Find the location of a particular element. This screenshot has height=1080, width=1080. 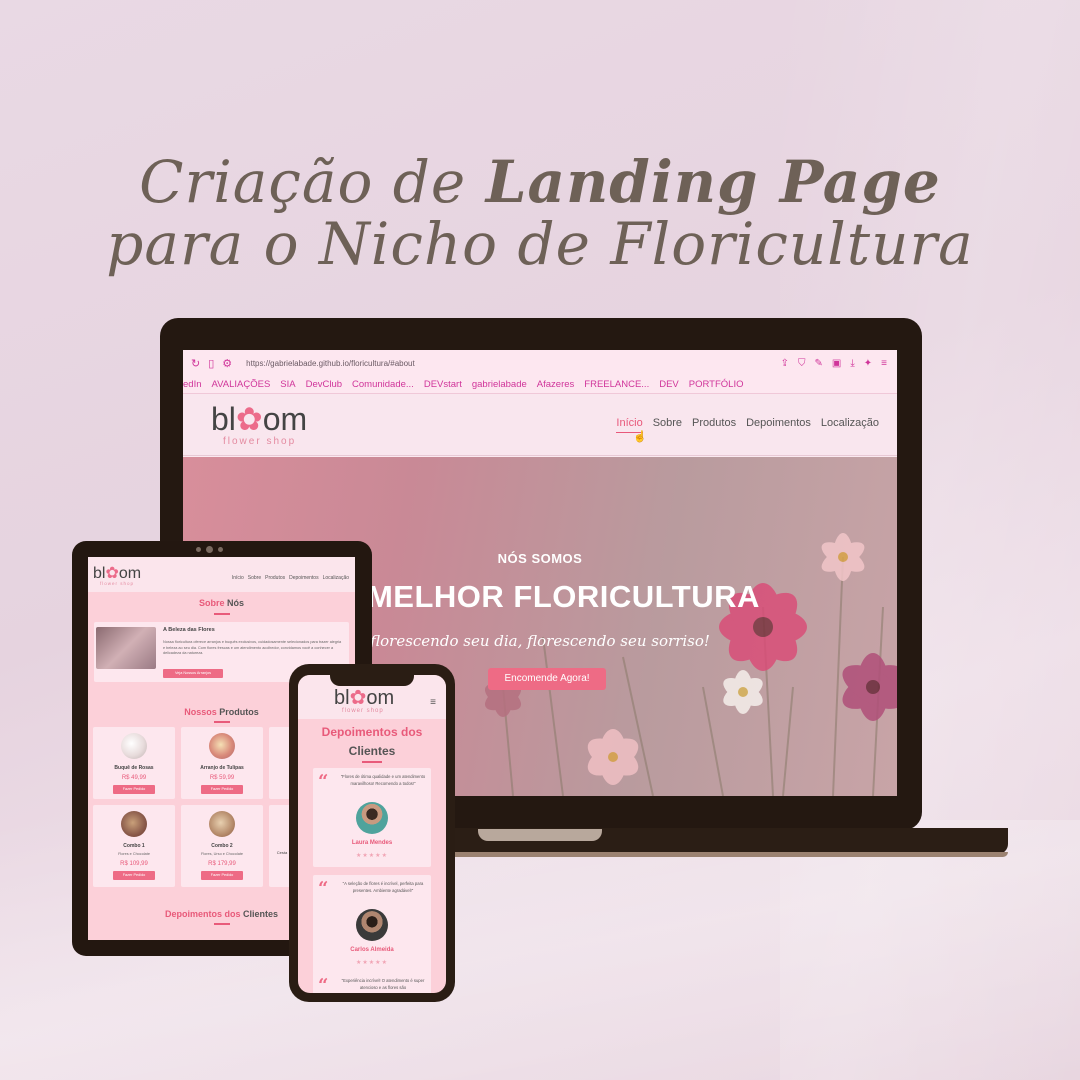

reload-icon: ↻ is located at coordinates (195, 363).